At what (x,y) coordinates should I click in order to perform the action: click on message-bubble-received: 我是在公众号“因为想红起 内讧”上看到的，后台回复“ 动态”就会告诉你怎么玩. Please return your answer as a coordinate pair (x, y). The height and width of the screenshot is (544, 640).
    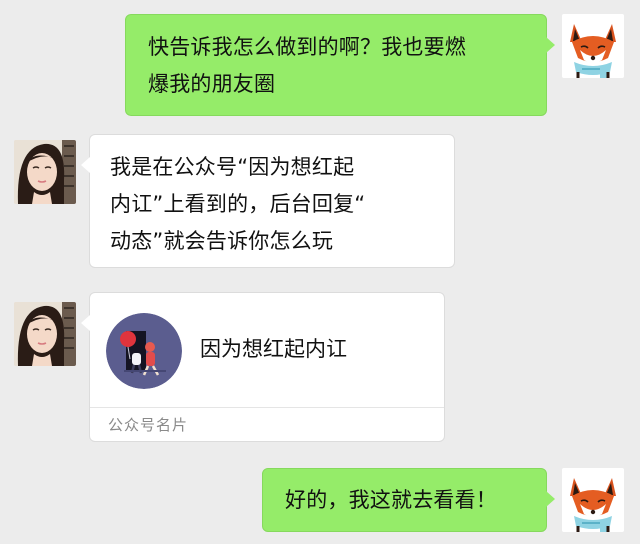
    Looking at the image, I should click on (268, 201).